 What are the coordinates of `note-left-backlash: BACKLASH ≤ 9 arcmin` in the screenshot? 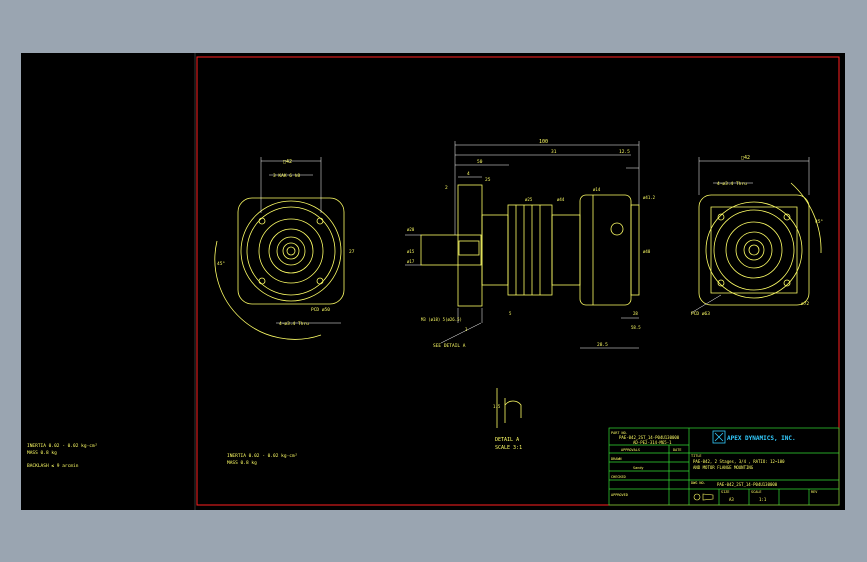 It's located at (53, 466).